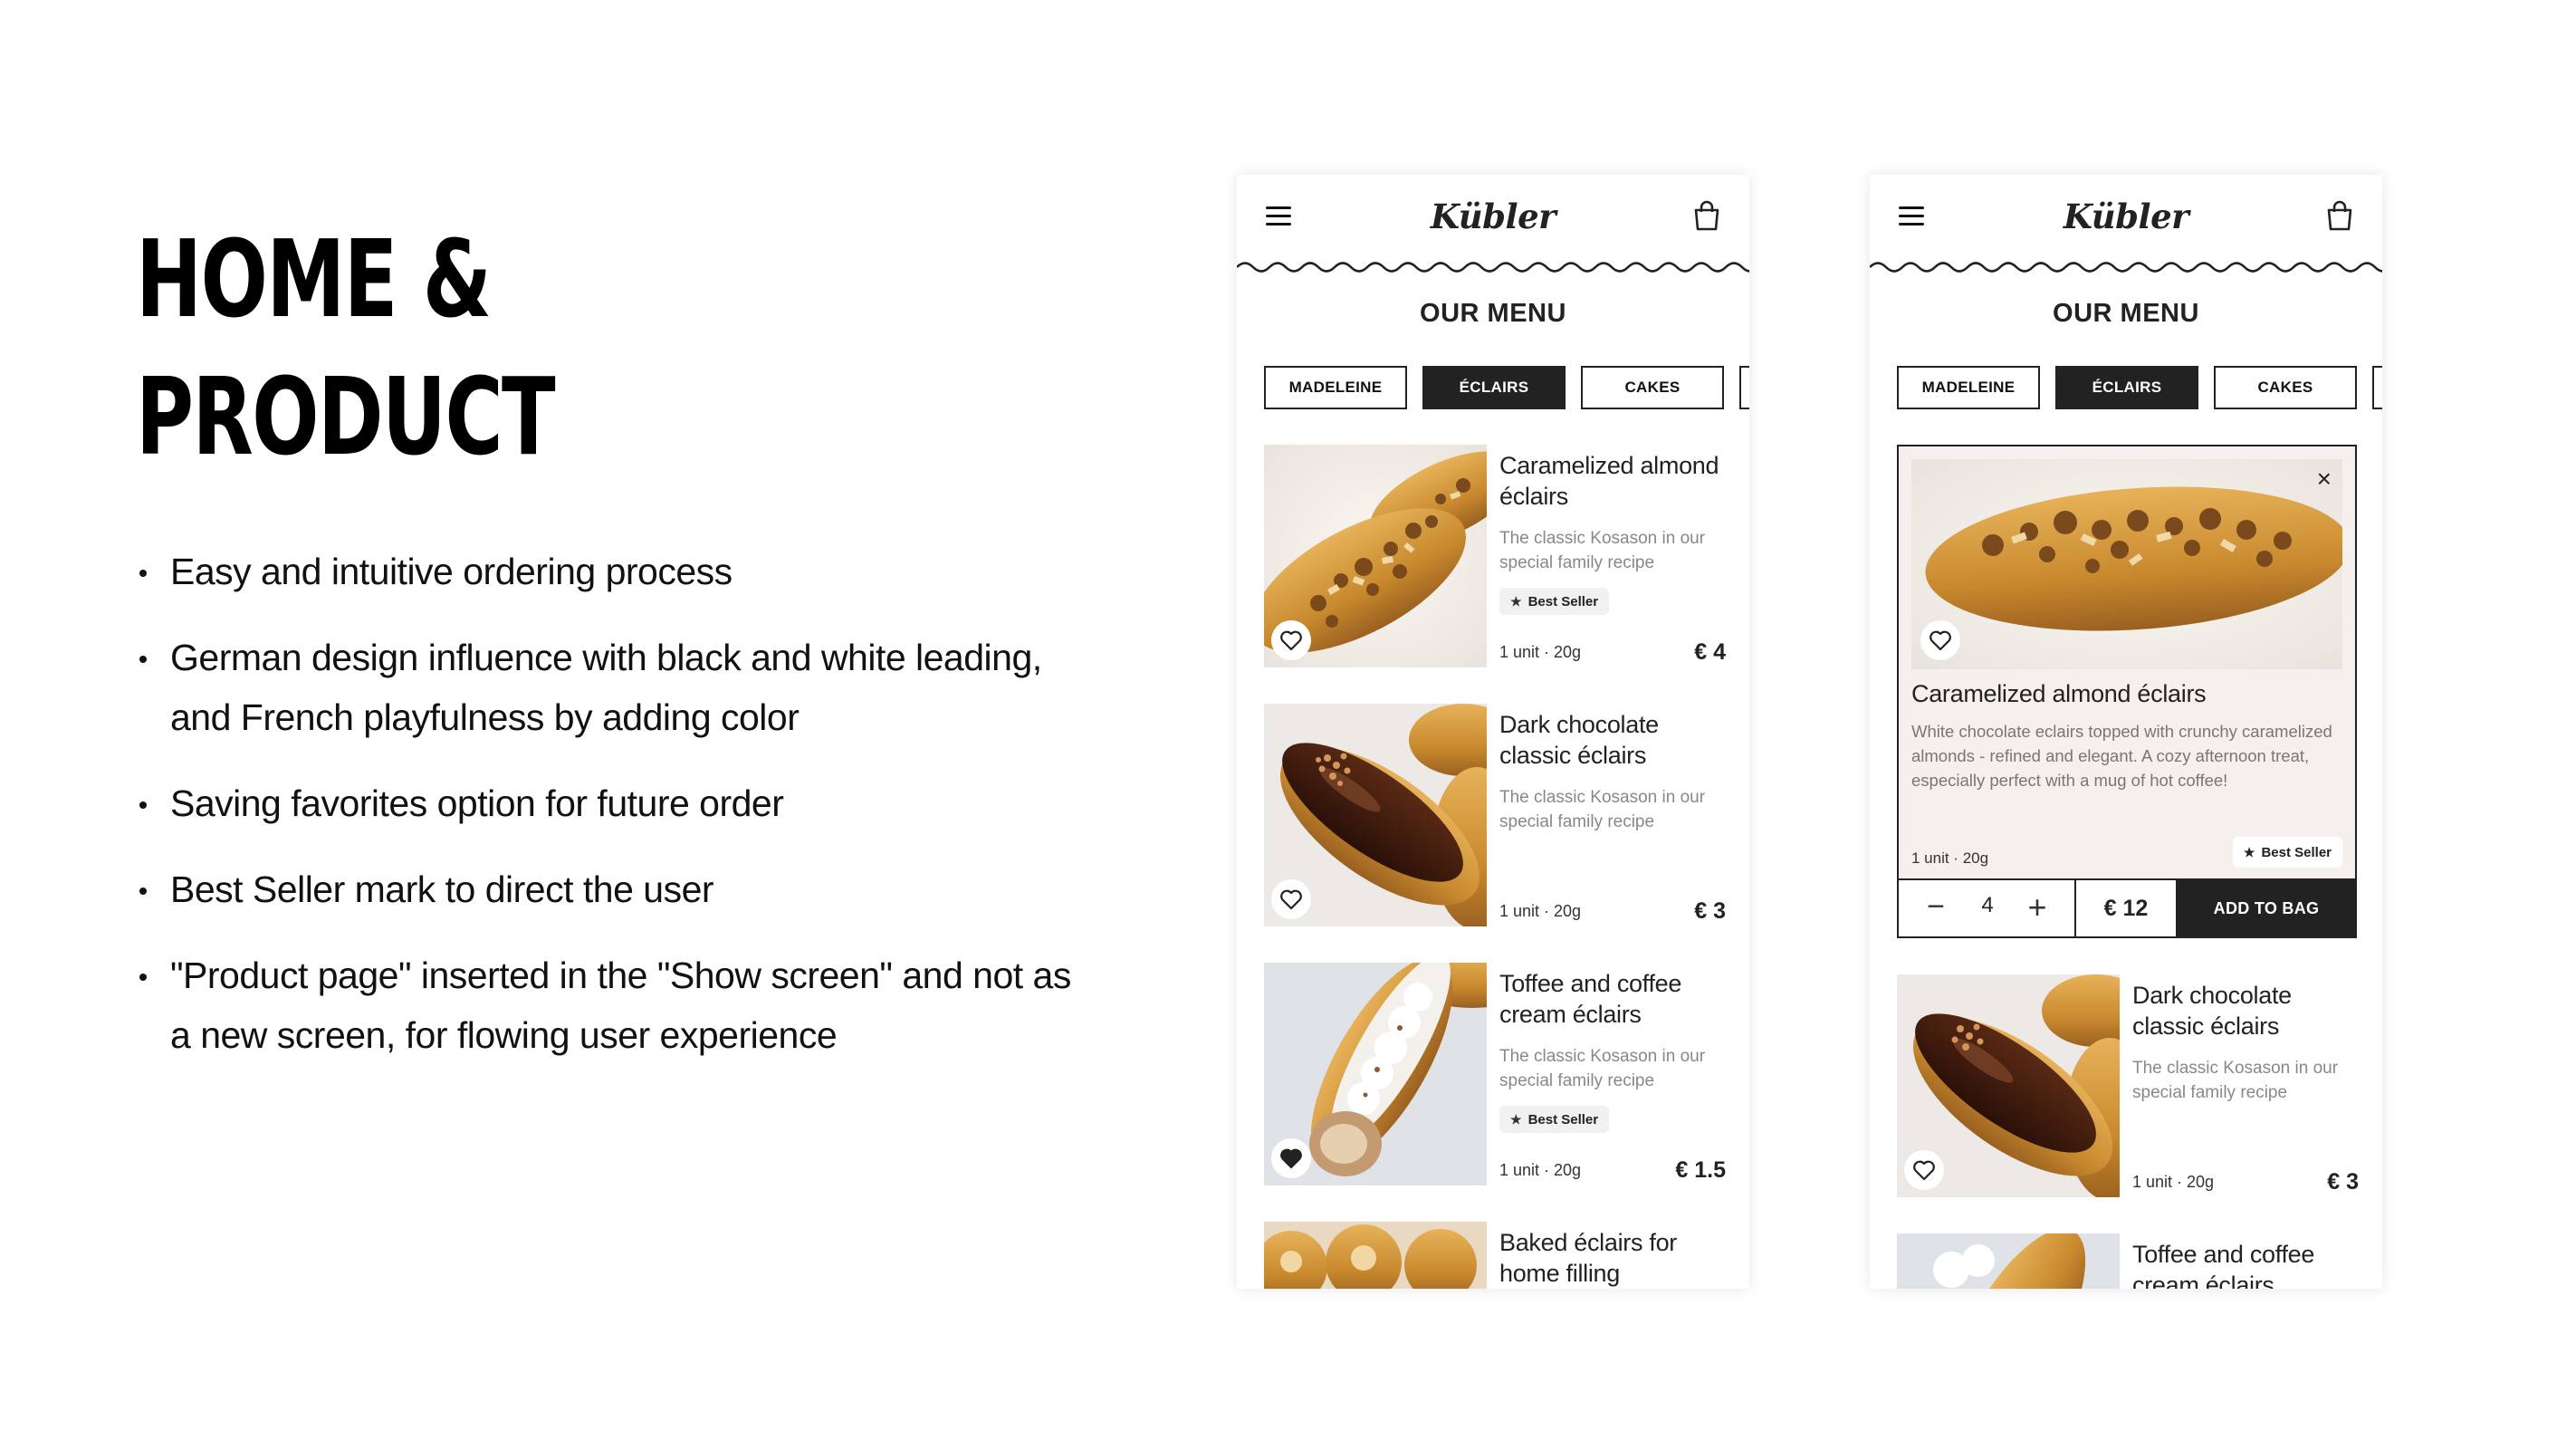  I want to click on close-icon: ×, so click(2324, 479).